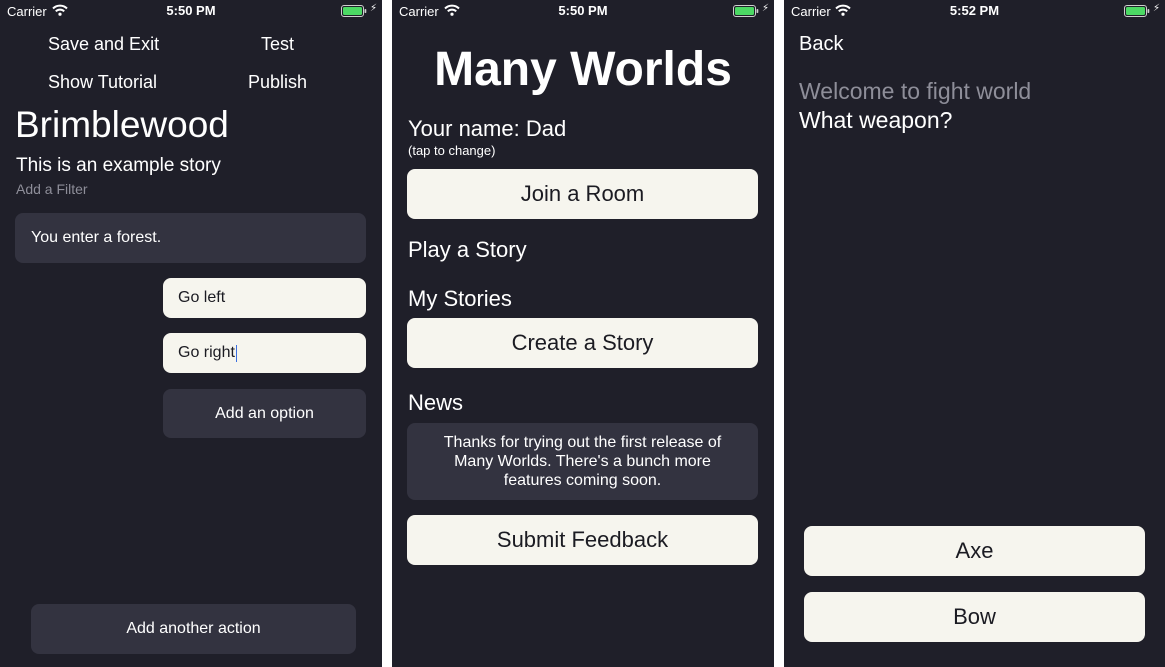  I want to click on play-story-heading: Play a Story, so click(467, 250).